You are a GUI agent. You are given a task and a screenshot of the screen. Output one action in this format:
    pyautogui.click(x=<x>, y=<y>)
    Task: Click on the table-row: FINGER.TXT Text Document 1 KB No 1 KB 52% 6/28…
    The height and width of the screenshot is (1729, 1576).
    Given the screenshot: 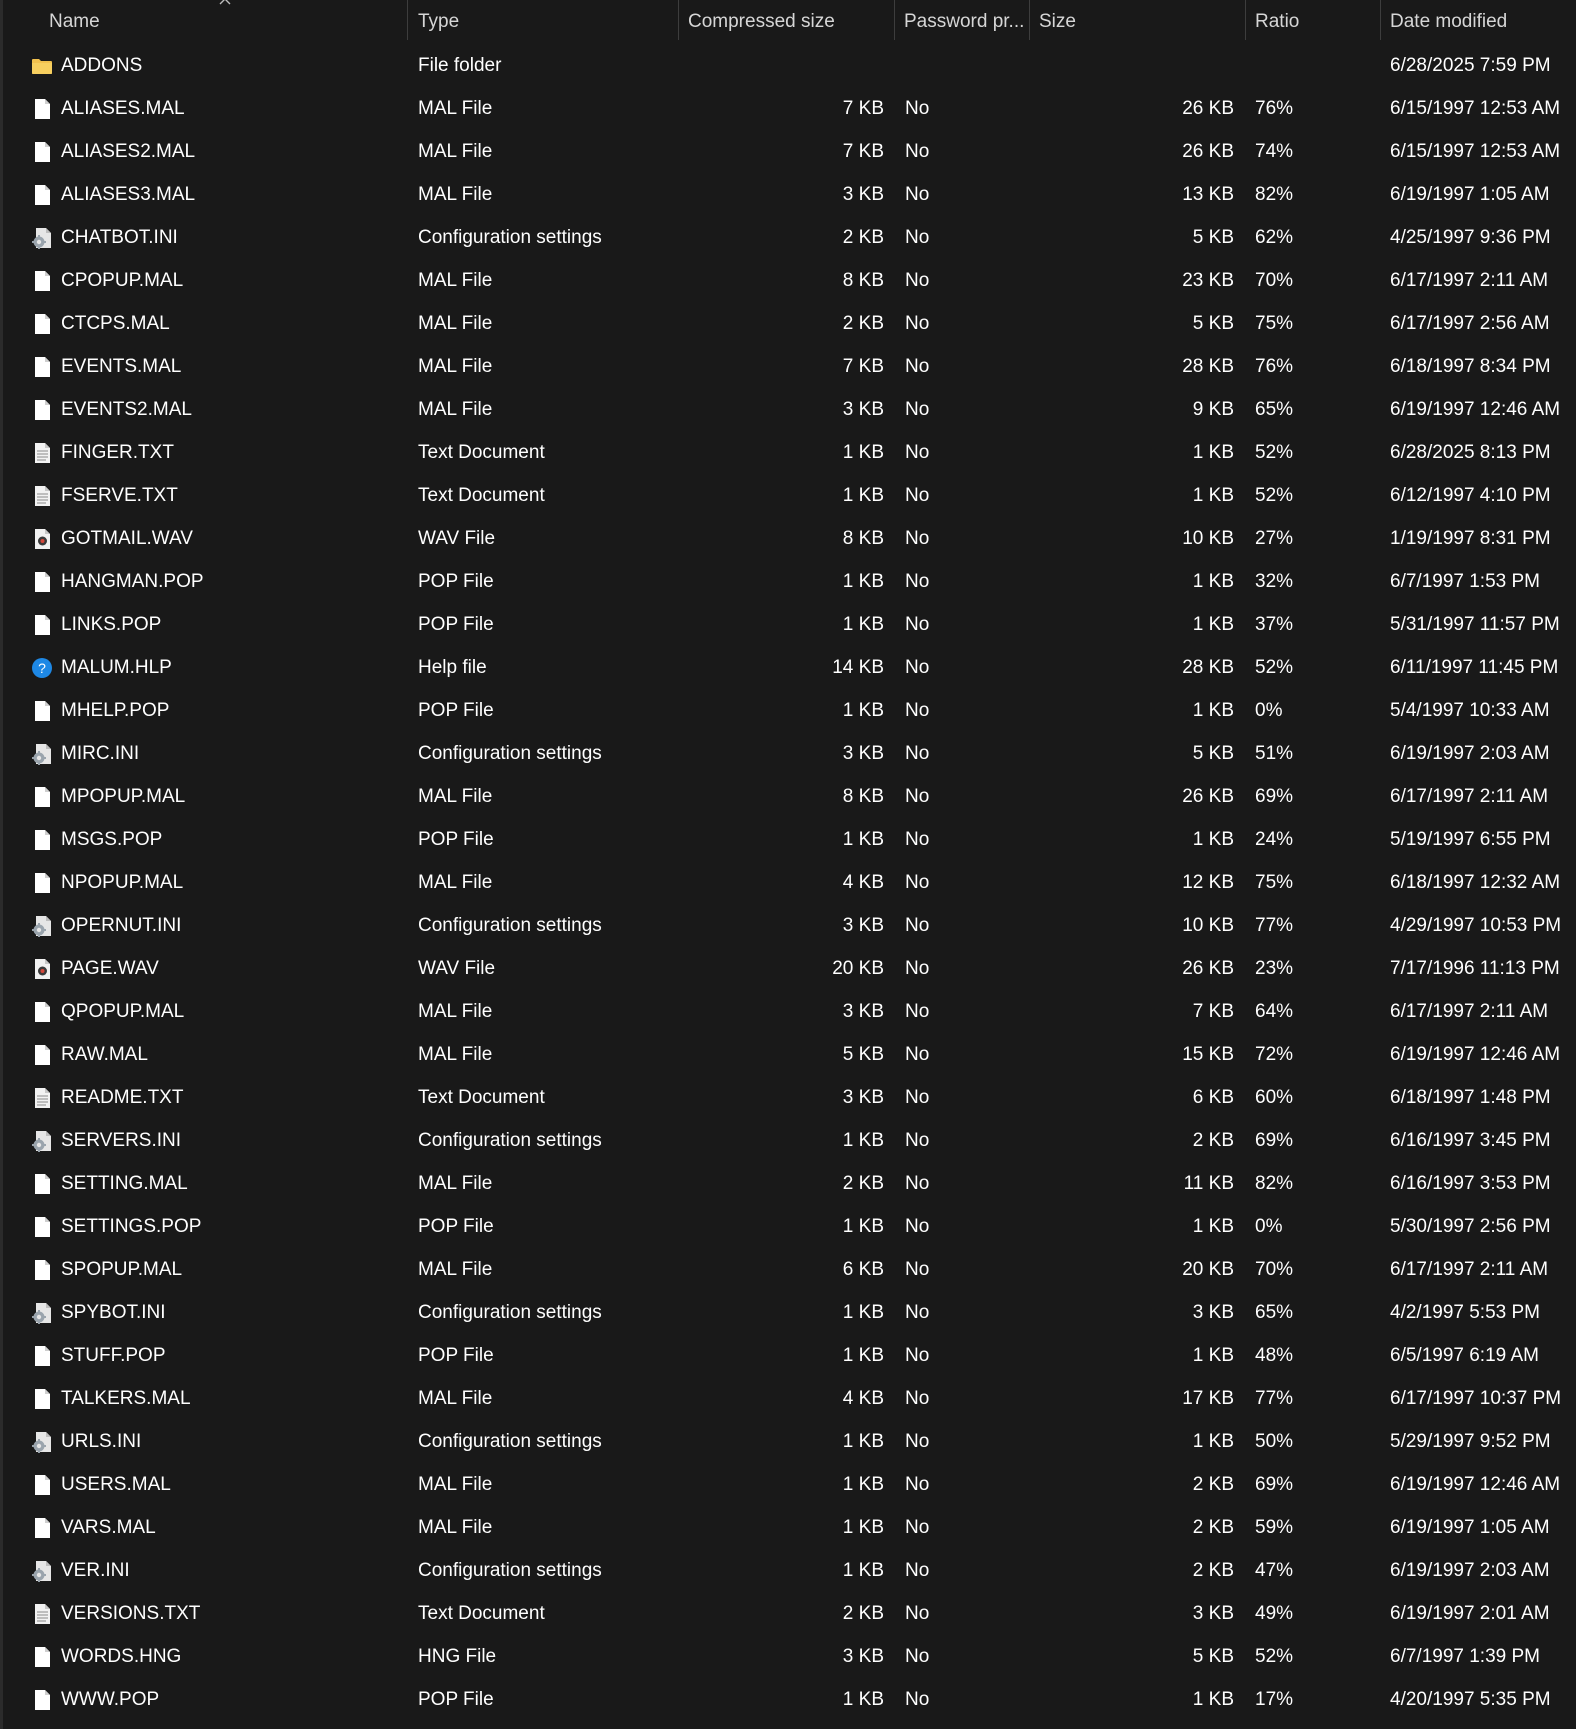 What is the action you would take?
    pyautogui.click(x=788, y=452)
    